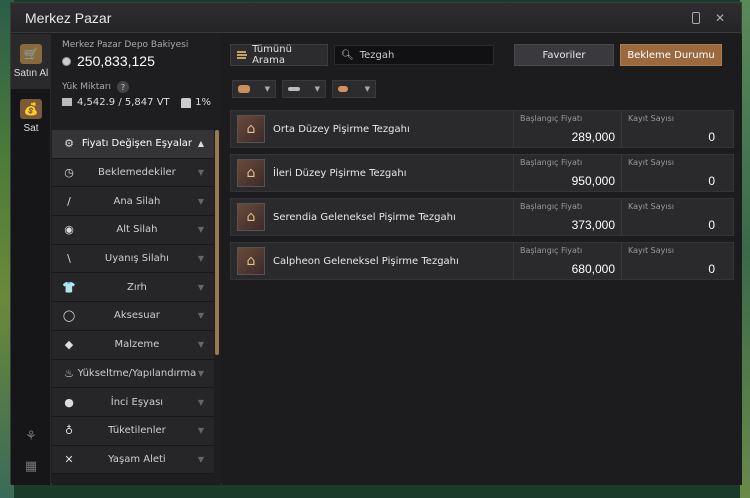 The image size is (750, 498). What do you see at coordinates (136, 287) in the screenshot?
I see `category-label: Zırh` at bounding box center [136, 287].